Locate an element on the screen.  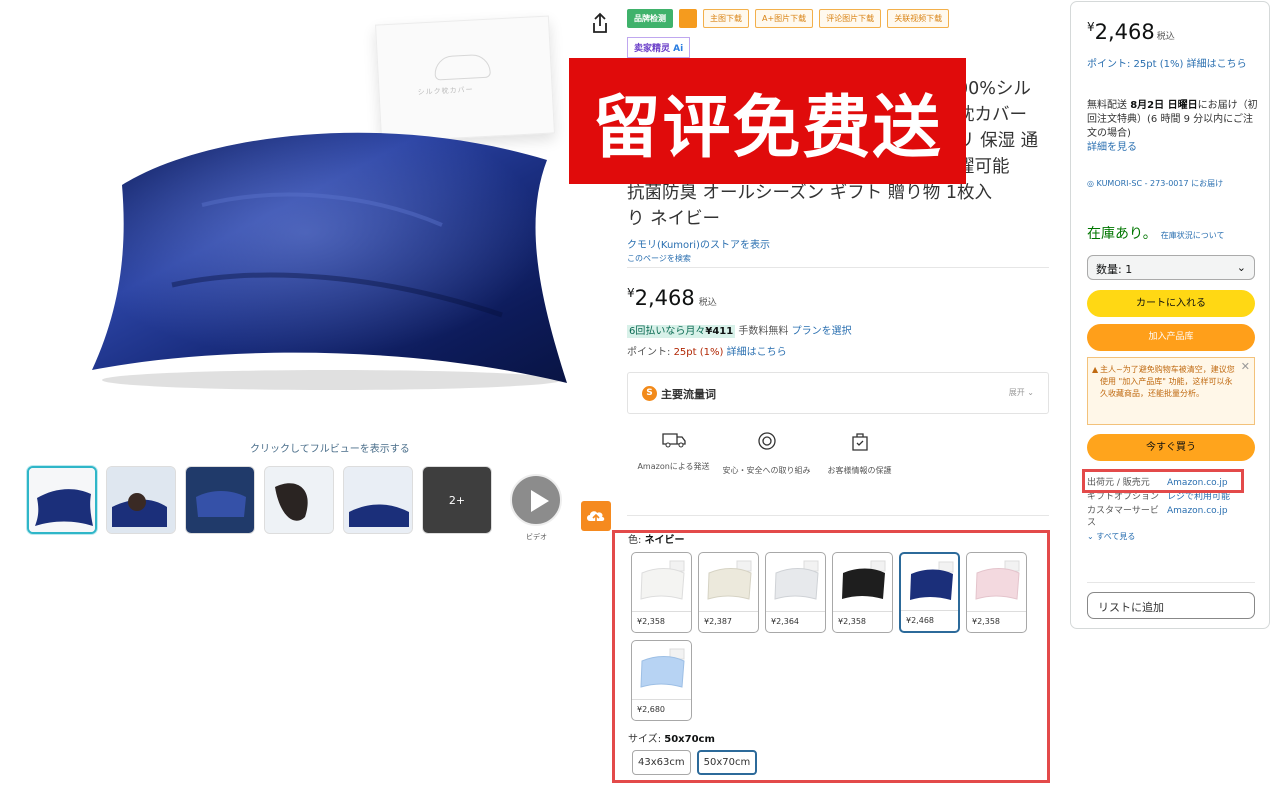
stock-text: 在庫あり。 is located at coordinates (1122, 234).